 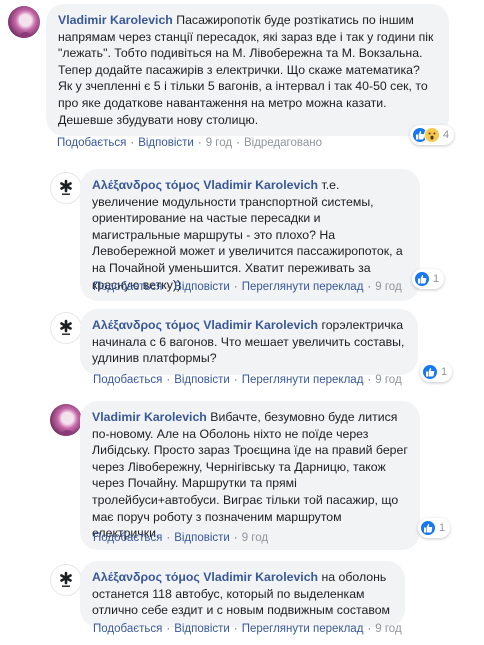 What do you see at coordinates (283, 143) in the screenshot?
I see `edited-label: Відредаговано` at bounding box center [283, 143].